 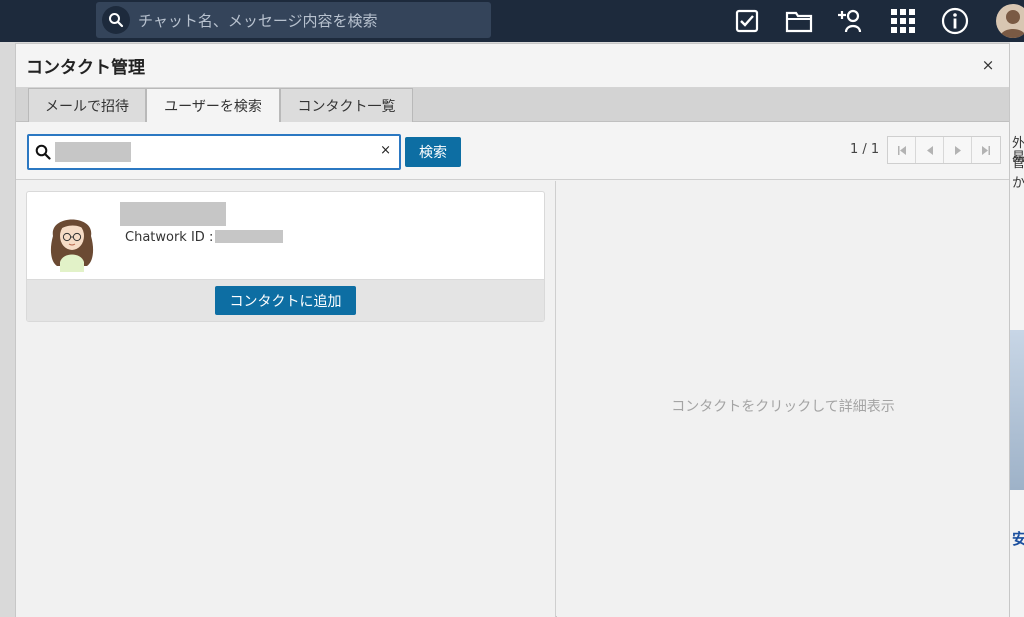 What do you see at coordinates (512, 105) in the screenshot?
I see `tab-bar: メールで招待 ユーザーを検索 コンタクト一覧` at bounding box center [512, 105].